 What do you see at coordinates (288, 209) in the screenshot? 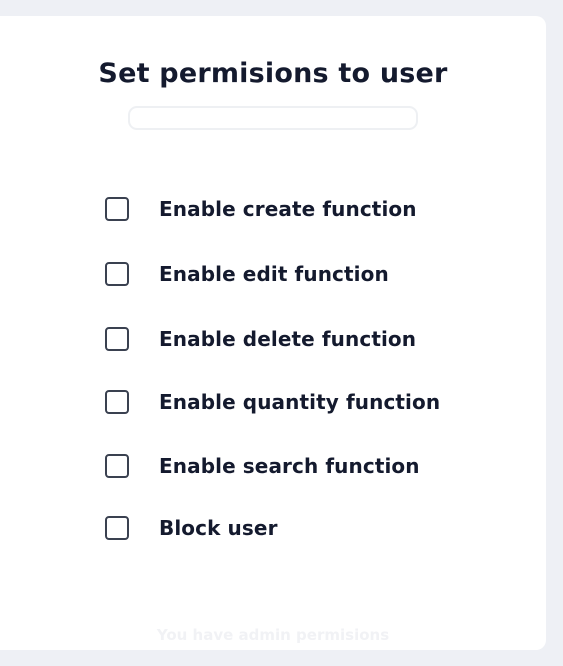
I see `permission-label: Enable create function` at bounding box center [288, 209].